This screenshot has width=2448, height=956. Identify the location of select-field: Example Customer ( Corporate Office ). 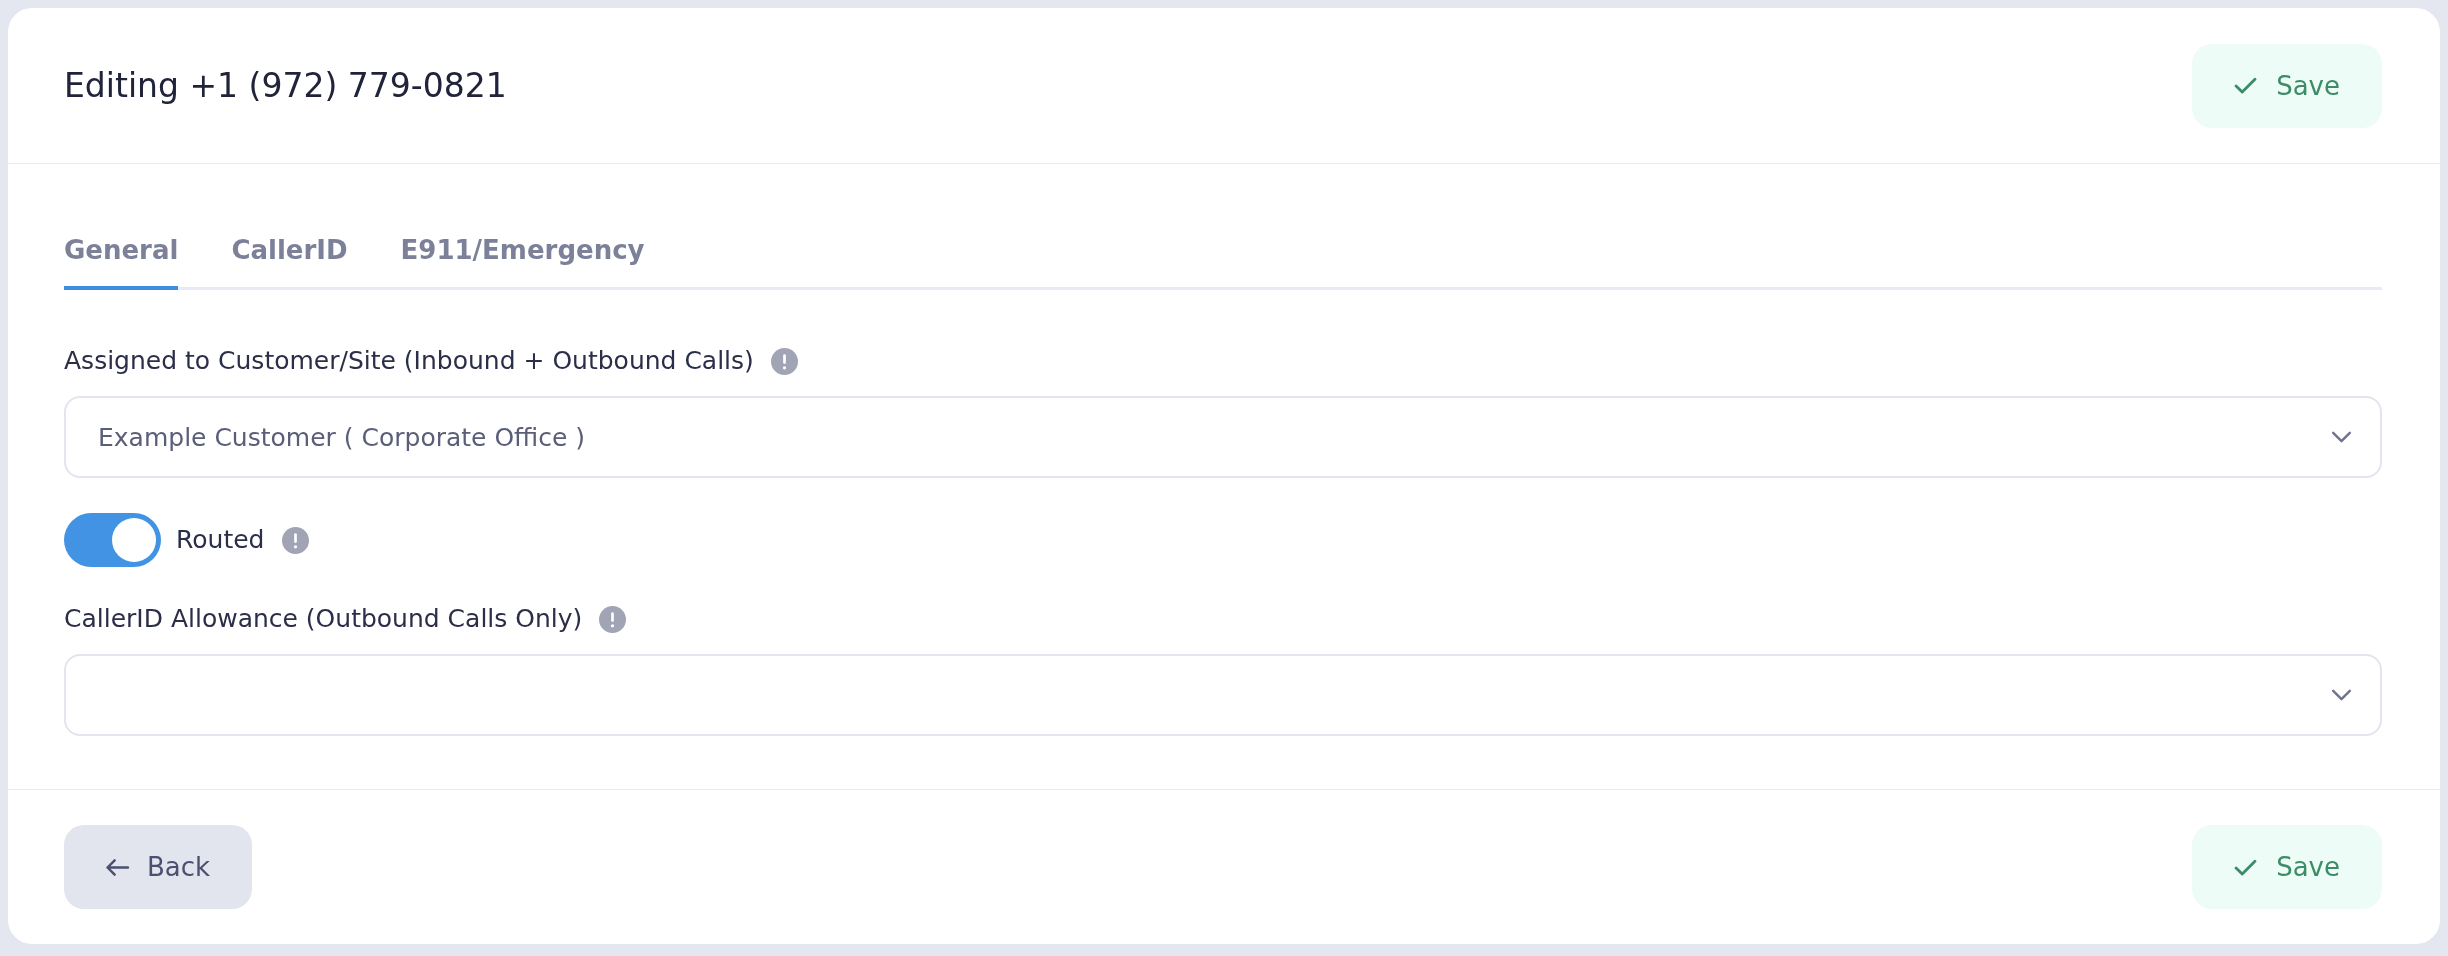
(1223, 437).